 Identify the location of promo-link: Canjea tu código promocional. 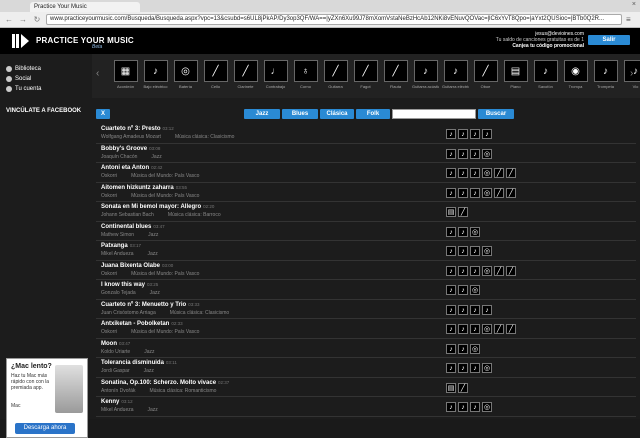
(540, 46).